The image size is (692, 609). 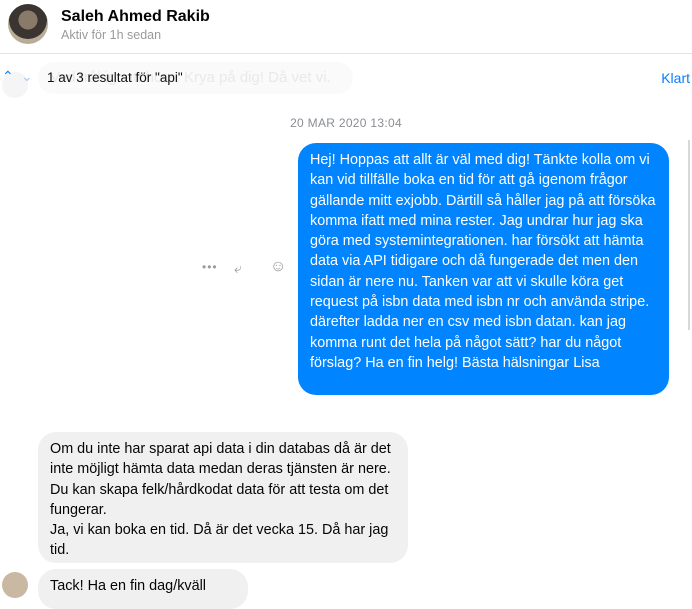 What do you see at coordinates (689, 235) in the screenshot?
I see `scrollbar` at bounding box center [689, 235].